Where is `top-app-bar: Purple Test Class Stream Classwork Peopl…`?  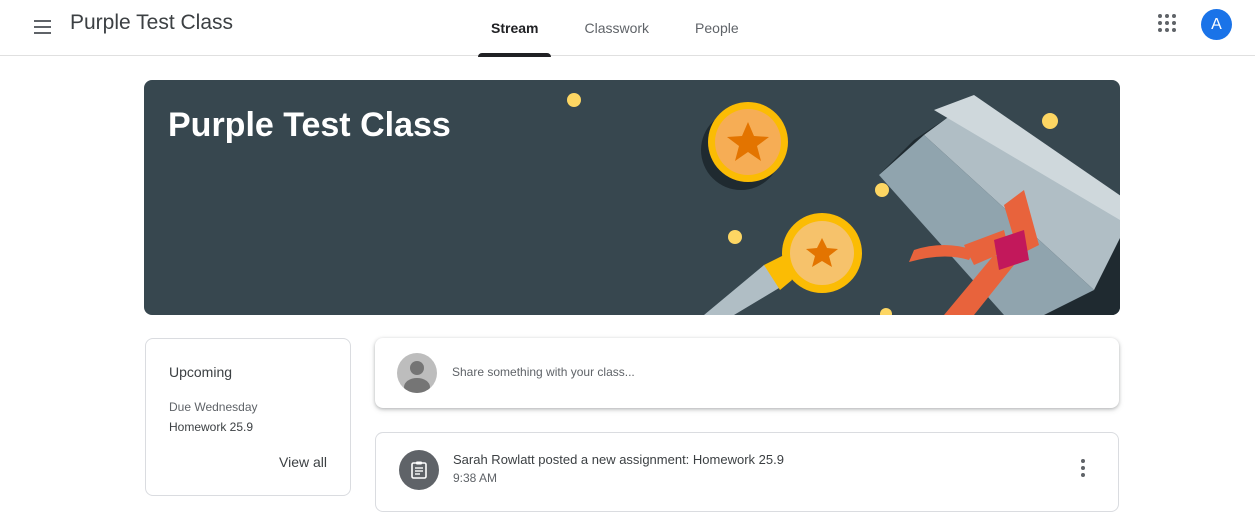
top-app-bar: Purple Test Class Stream Classwork Peopl… is located at coordinates (627, 28).